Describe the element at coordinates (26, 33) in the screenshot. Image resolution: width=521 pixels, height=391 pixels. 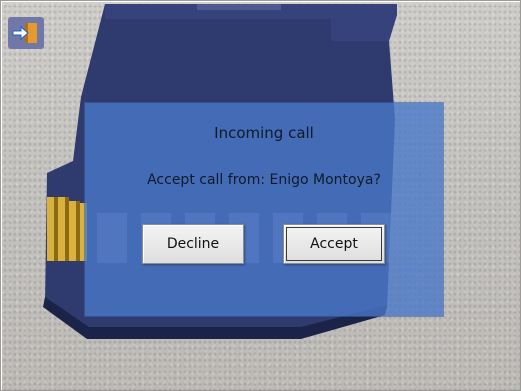
I see `exit-arrow-icon` at that location.